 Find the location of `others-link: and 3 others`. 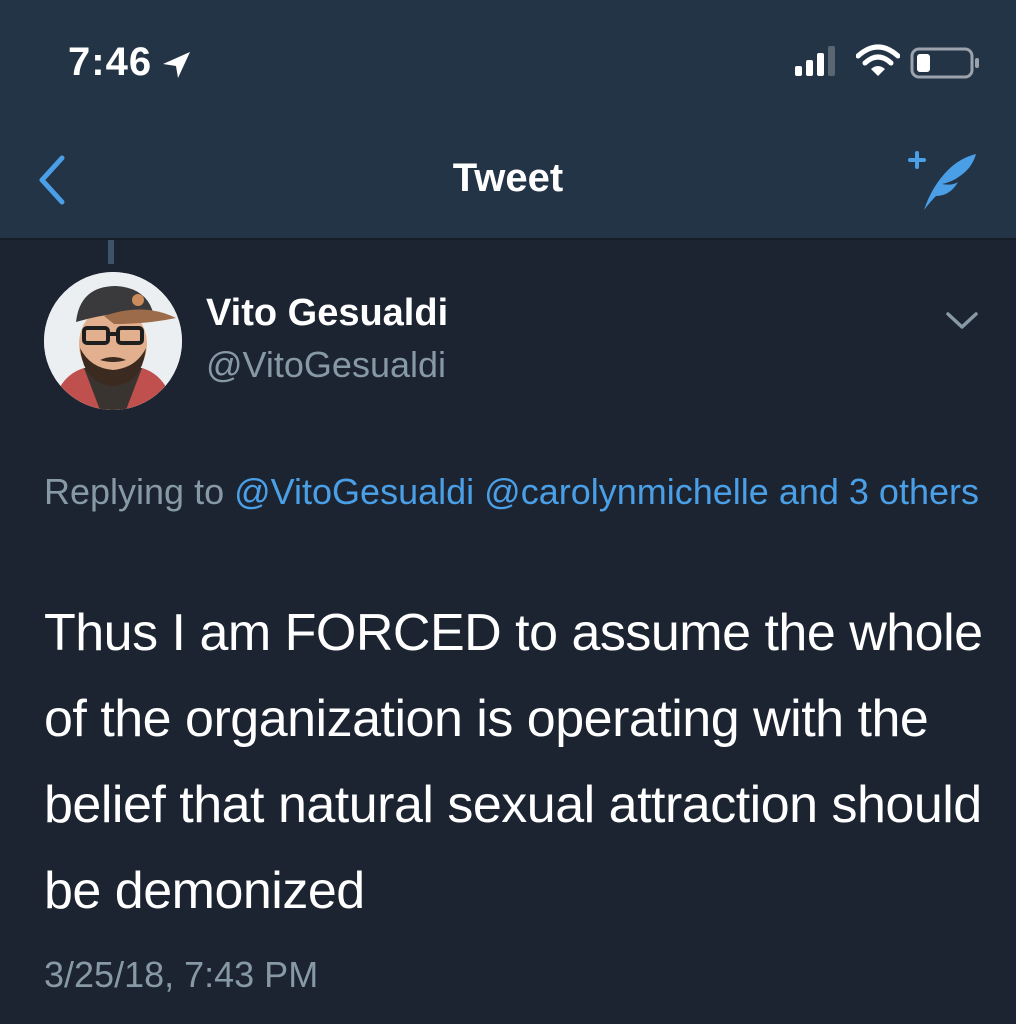

others-link: and 3 others is located at coordinates (879, 491).